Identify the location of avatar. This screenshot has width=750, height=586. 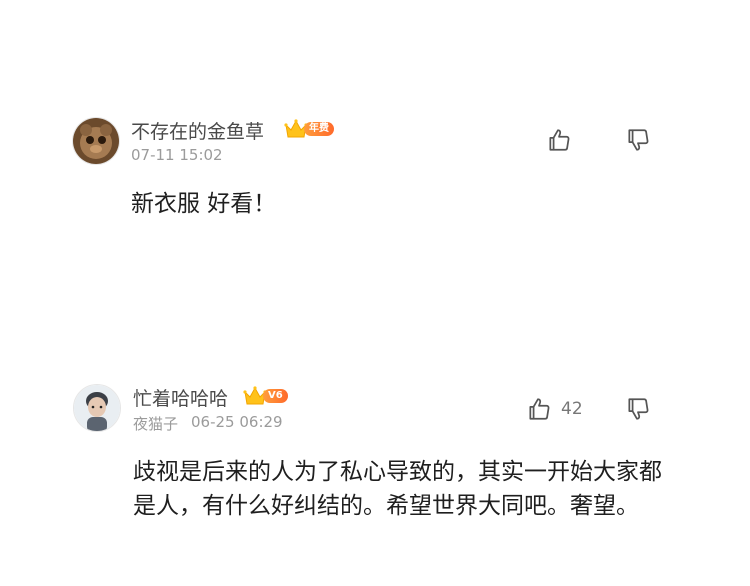
(97, 408).